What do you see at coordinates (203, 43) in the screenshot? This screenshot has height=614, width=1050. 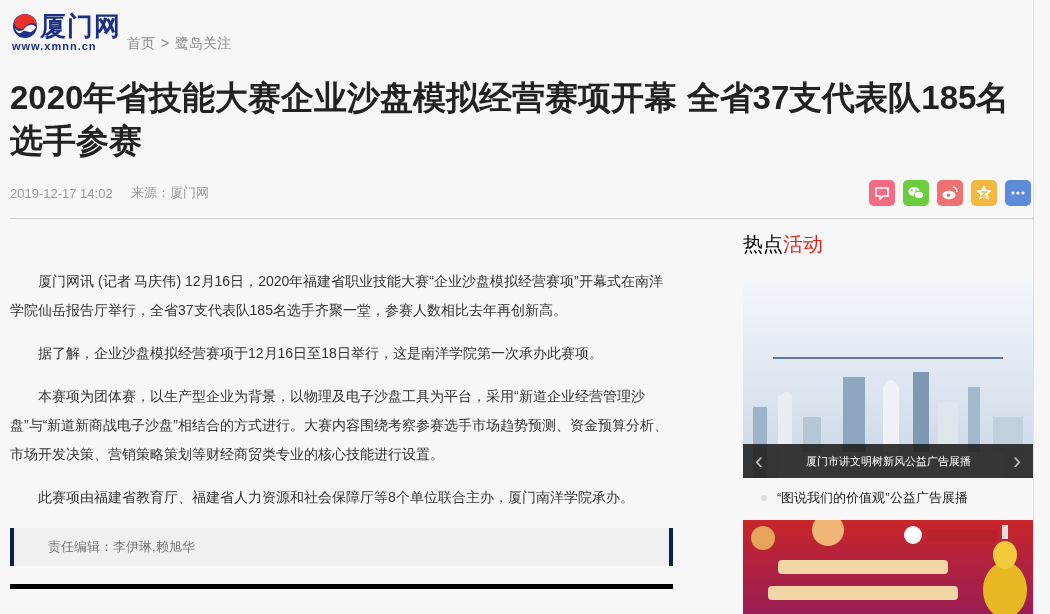 I see `breadcrumb-link: 鹭岛关注` at bounding box center [203, 43].